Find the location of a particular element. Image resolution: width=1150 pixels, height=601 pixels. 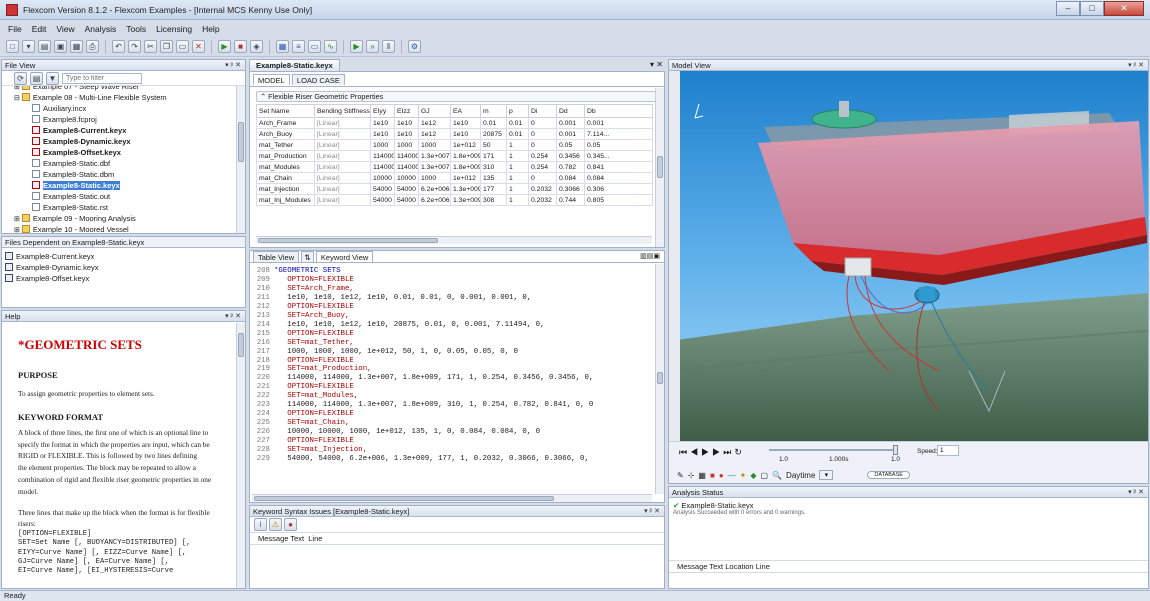

column-location: Location is located at coordinates (739, 566).